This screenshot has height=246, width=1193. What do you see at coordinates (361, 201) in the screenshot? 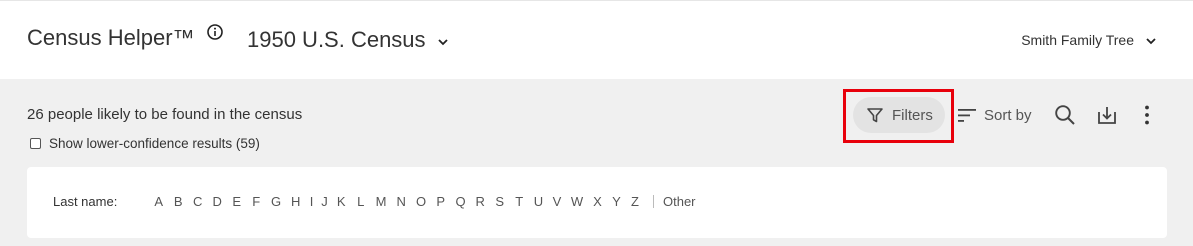
I see `letter-link-l: L` at bounding box center [361, 201].